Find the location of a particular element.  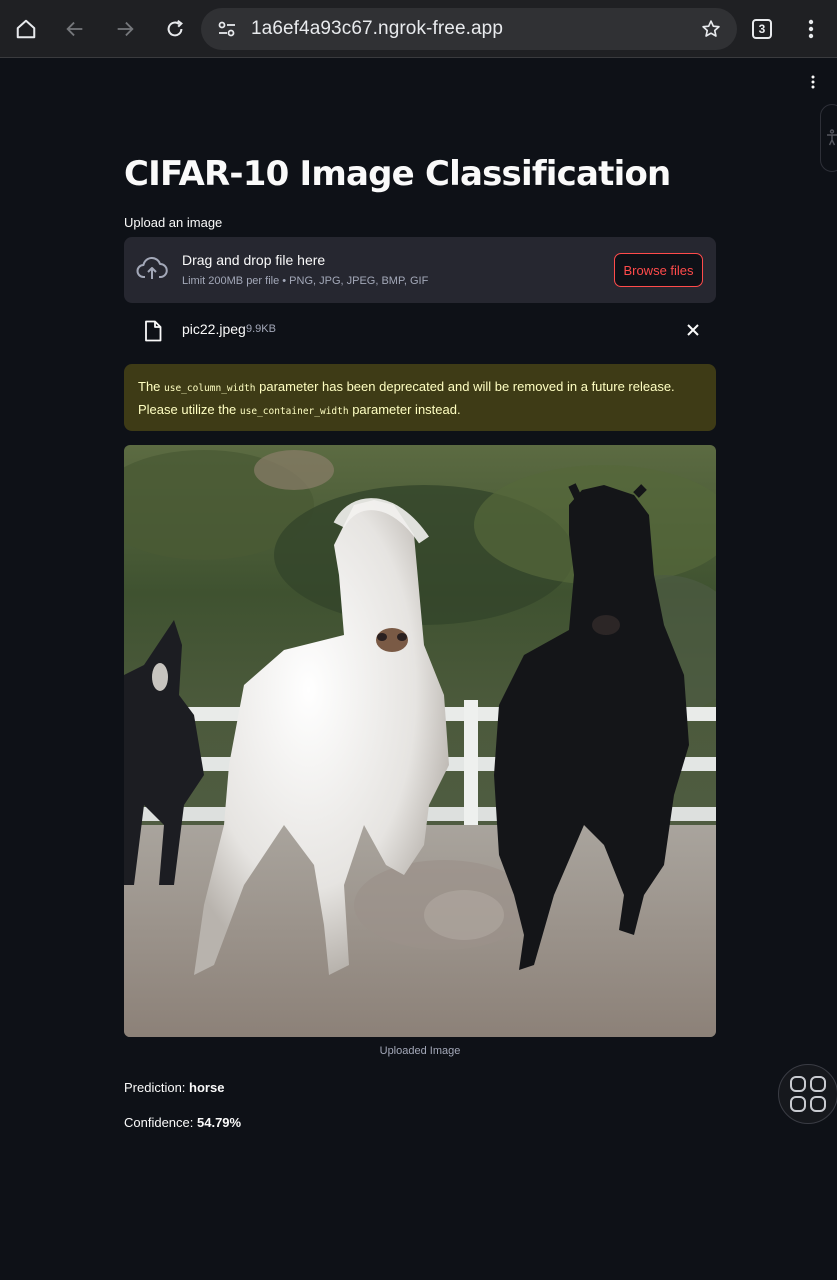

home-icon is located at coordinates (26, 29).